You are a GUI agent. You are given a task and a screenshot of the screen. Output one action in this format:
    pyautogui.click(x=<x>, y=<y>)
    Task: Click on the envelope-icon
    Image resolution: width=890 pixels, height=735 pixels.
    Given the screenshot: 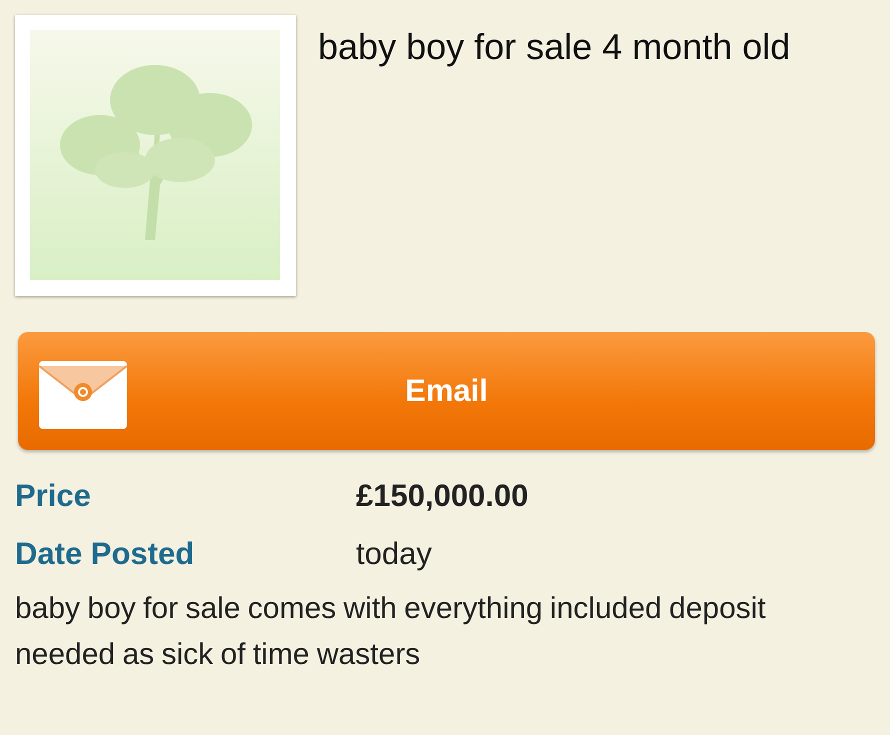 What is the action you would take?
    pyautogui.click(x=83, y=395)
    